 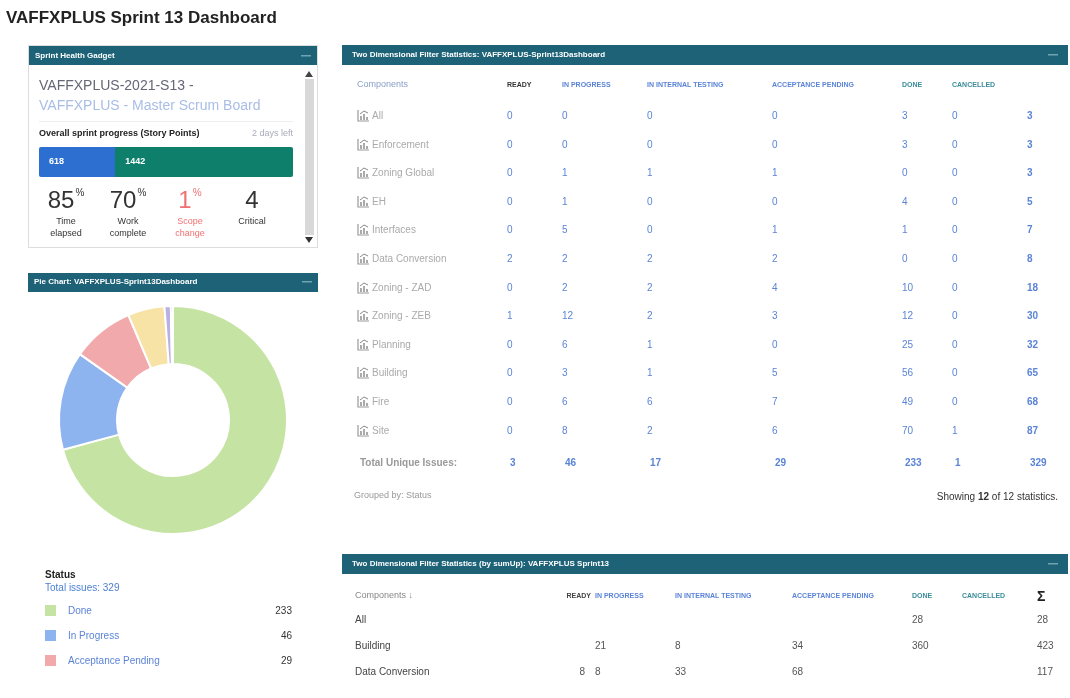 What do you see at coordinates (927, 430) in the screenshot?
I see `count-link: 70` at bounding box center [927, 430].